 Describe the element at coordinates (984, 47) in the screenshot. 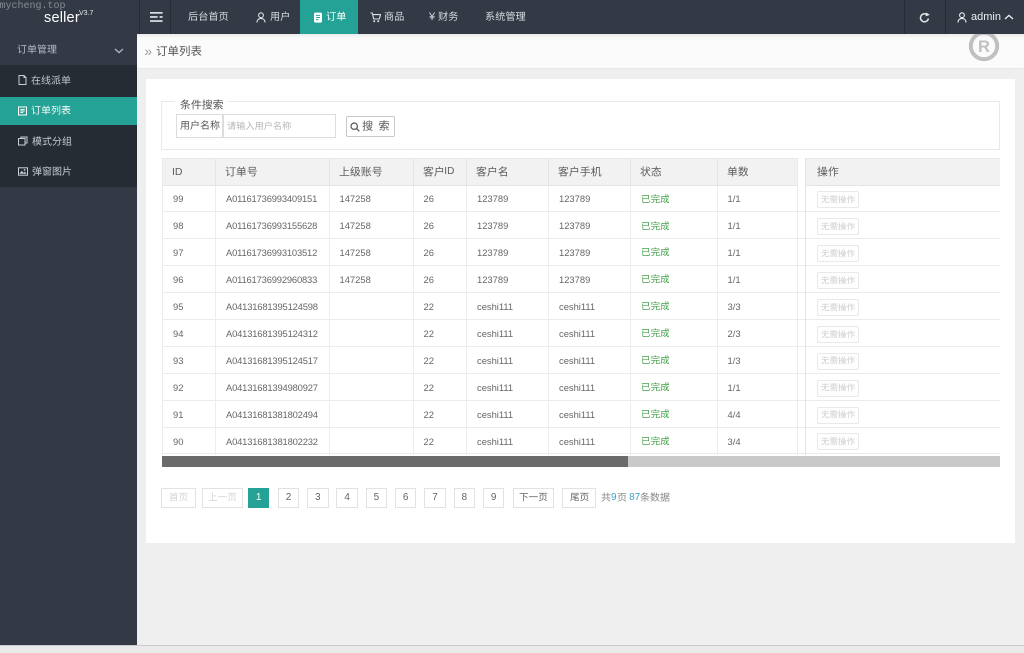

I see `svg-text: R` at that location.